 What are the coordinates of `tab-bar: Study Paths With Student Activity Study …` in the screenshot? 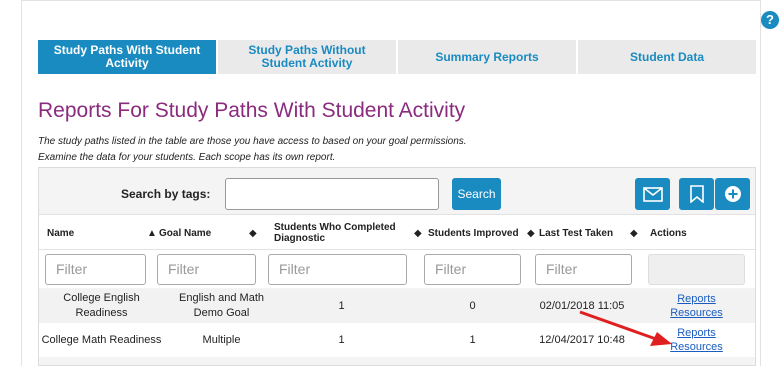 It's located at (397, 57).